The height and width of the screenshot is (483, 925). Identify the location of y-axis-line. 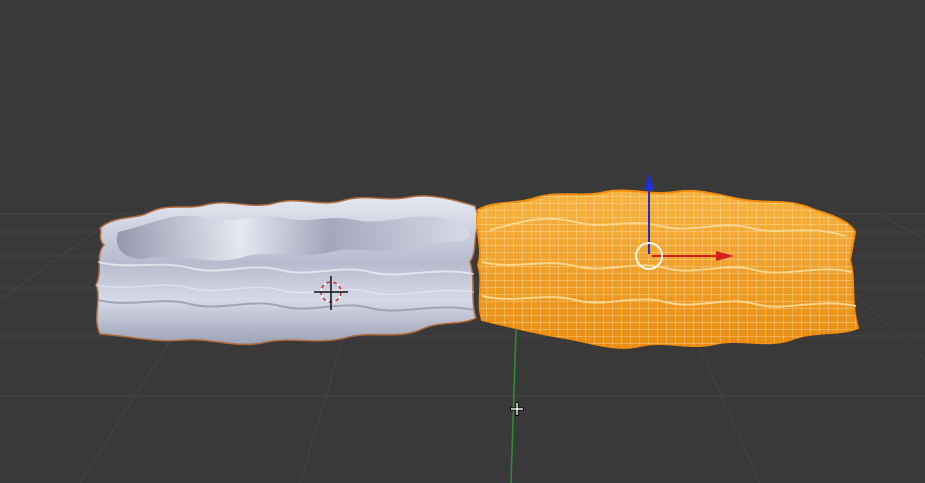
(513, 406).